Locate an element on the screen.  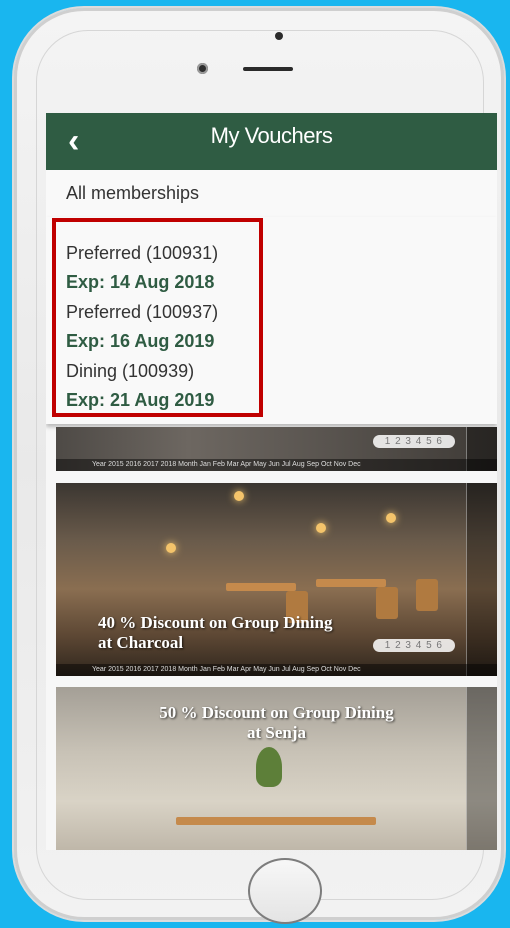
voucher-caption: 50 % Discount on Group Dining at Senja is located at coordinates (276, 723).